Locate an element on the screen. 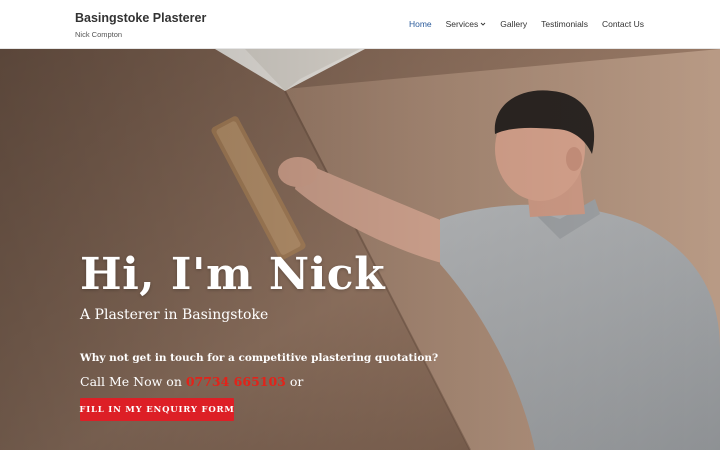  nav-item-label: Testimonials is located at coordinates (564, 24).